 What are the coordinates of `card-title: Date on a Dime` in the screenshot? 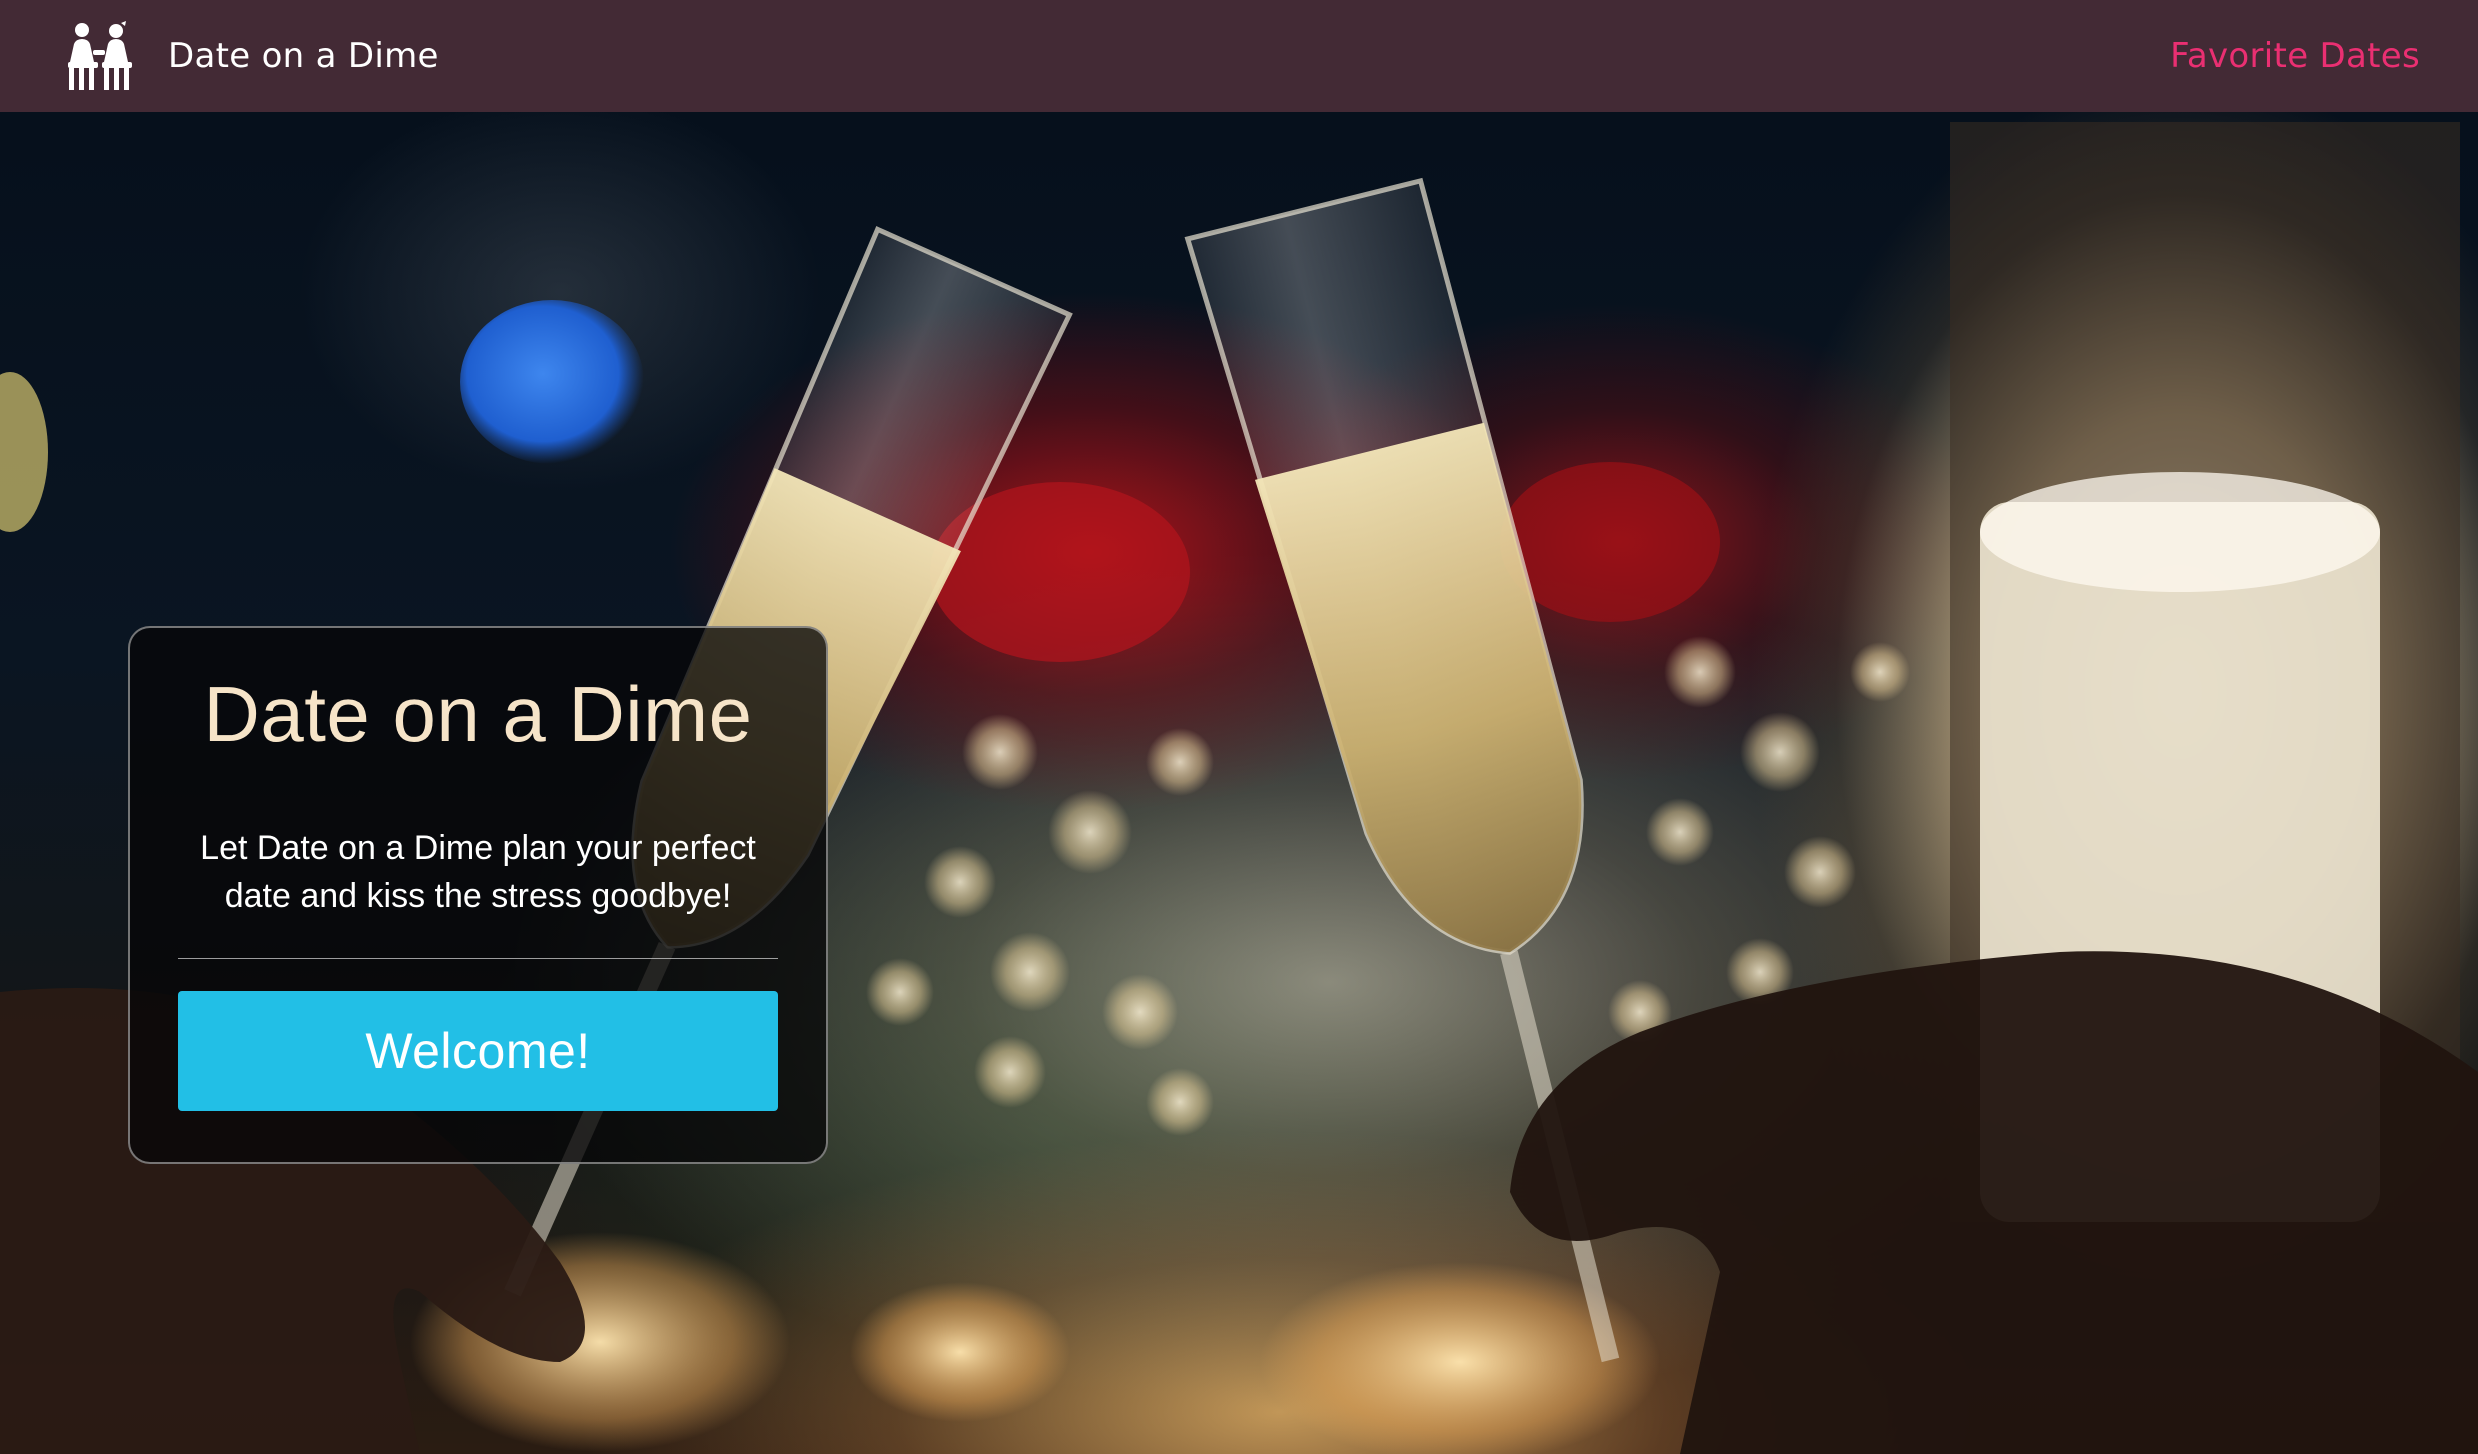 It's located at (478, 714).